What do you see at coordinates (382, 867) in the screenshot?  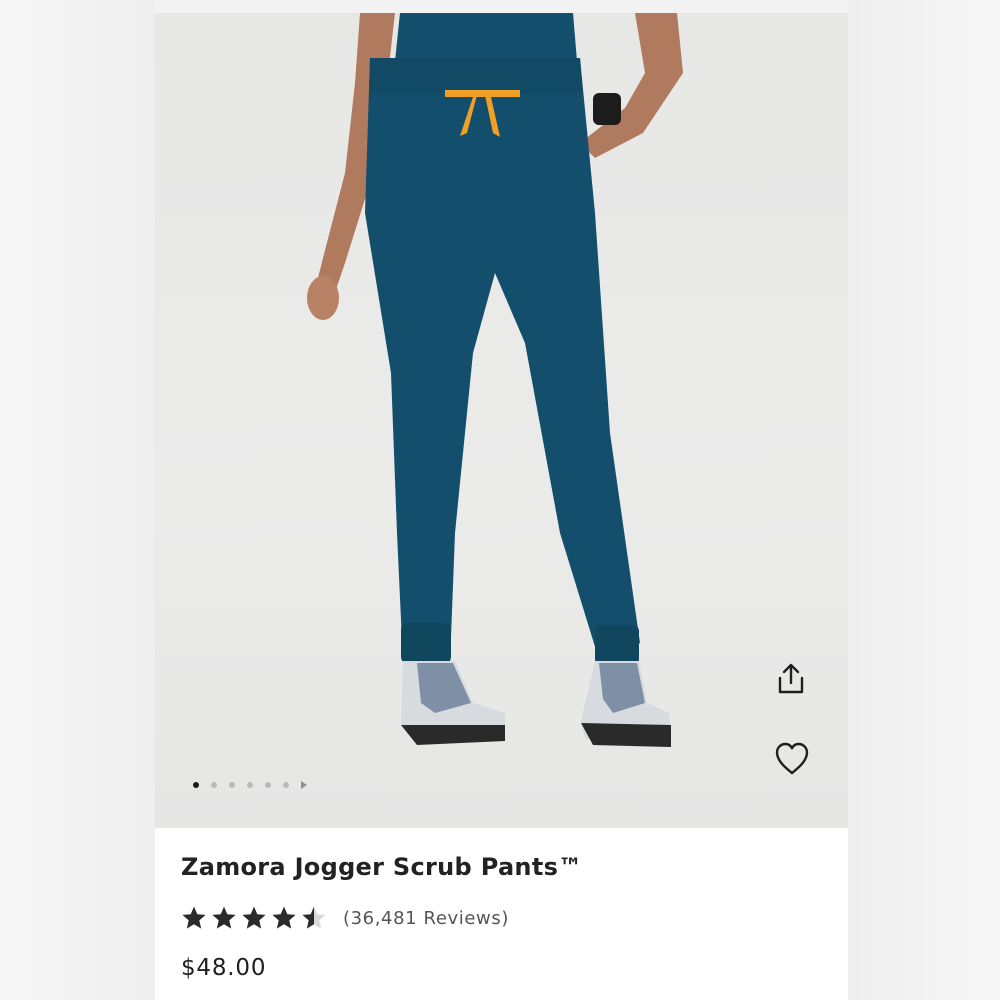 I see `product-title: Zamora Jogger Scrub Pants™` at bounding box center [382, 867].